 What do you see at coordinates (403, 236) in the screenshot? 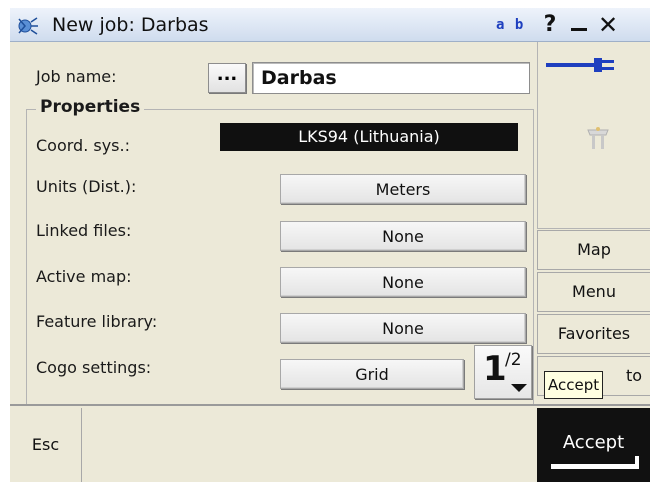
I see `linked-files-button: None` at bounding box center [403, 236].